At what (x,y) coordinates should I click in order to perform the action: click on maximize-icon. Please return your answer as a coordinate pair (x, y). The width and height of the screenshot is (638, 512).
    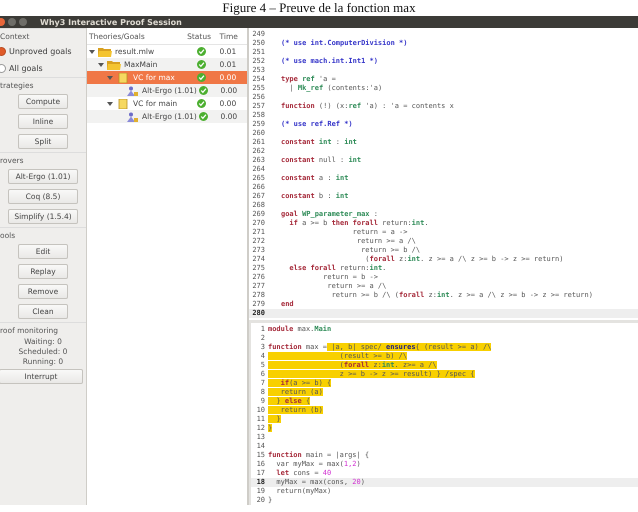
    Looking at the image, I should click on (23, 22).